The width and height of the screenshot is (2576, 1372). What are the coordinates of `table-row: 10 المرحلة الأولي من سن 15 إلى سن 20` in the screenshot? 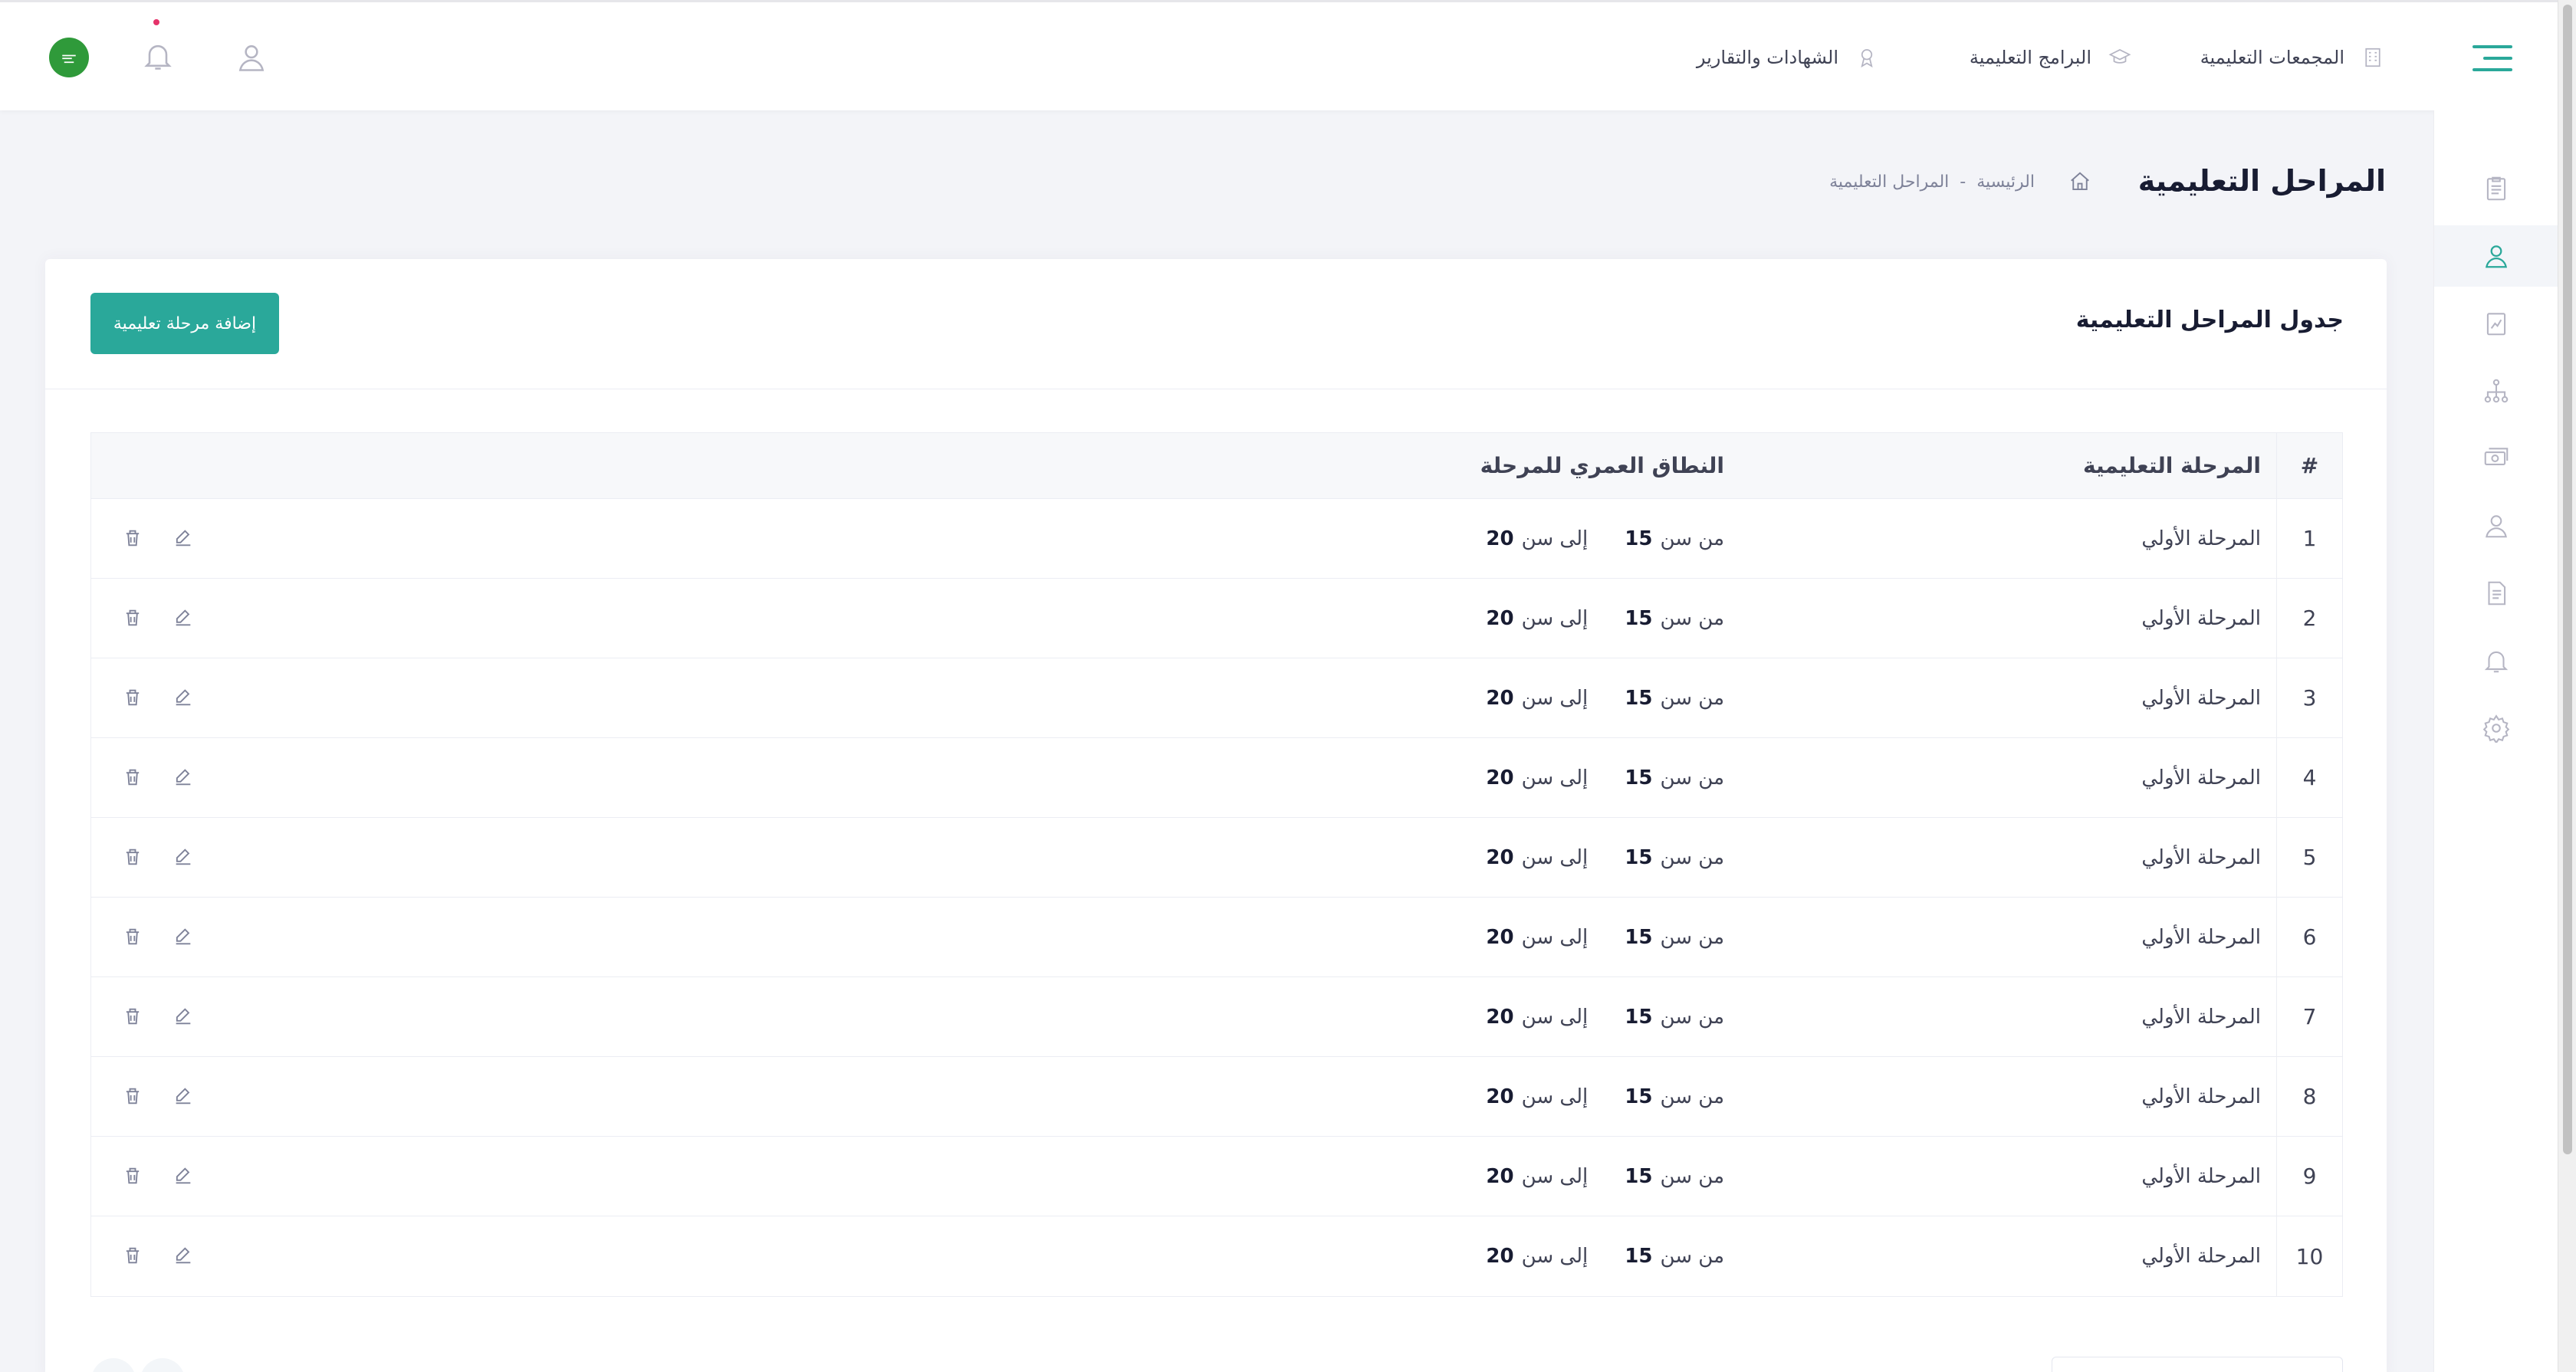 It's located at (1217, 1256).